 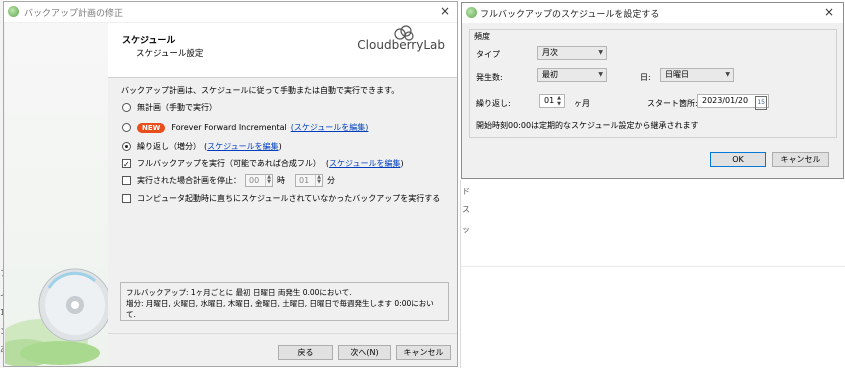 I want to click on type-label: タイプ, so click(x=488, y=54).